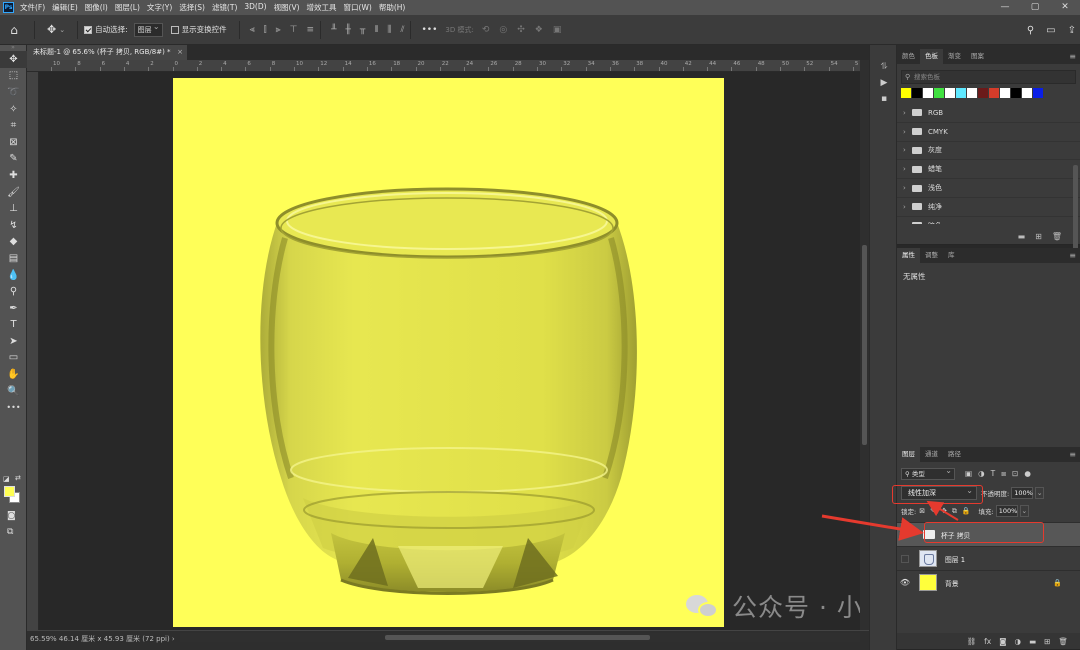  What do you see at coordinates (968, 474) in the screenshot?
I see `pixel-filter-icon: ▣` at bounding box center [968, 474].